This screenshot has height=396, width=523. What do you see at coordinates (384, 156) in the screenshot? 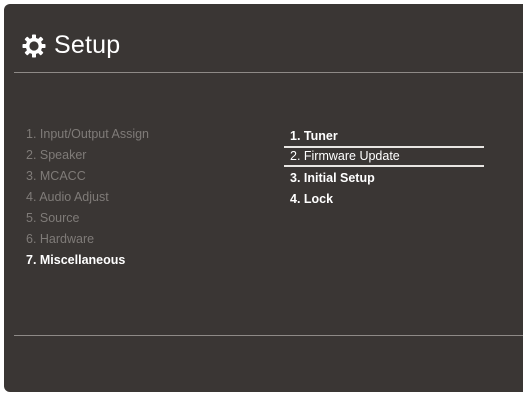
I see `submenu-item-firmware-update: 2. Firmware Update` at bounding box center [384, 156].